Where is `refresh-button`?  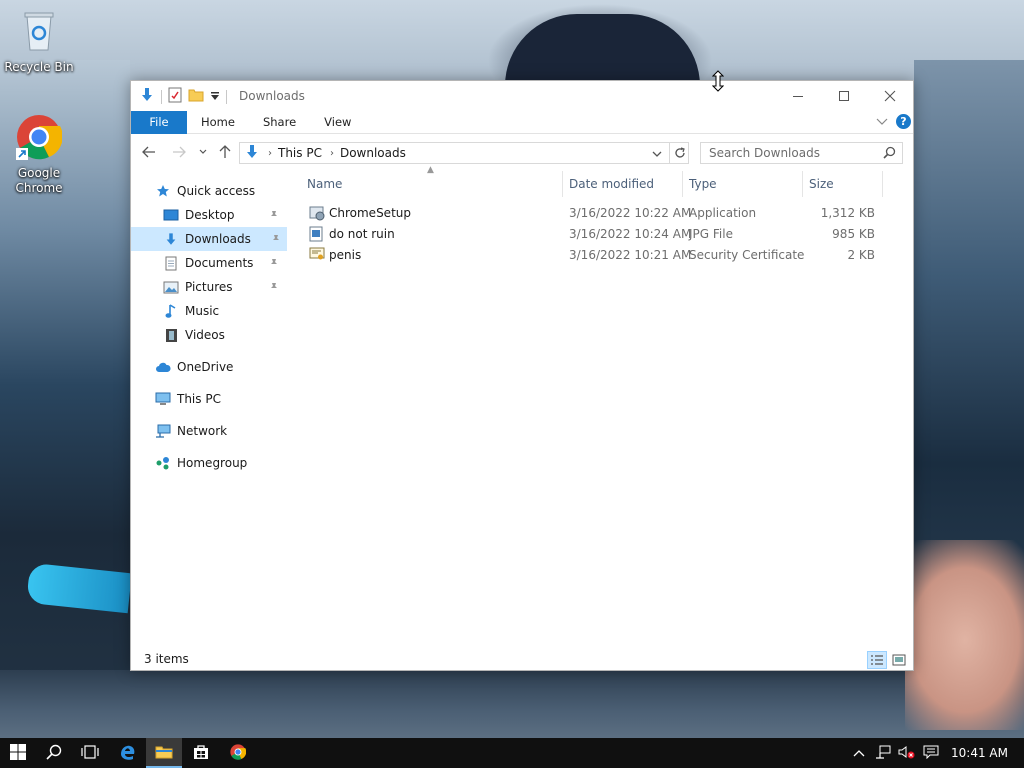 refresh-button is located at coordinates (679, 153).